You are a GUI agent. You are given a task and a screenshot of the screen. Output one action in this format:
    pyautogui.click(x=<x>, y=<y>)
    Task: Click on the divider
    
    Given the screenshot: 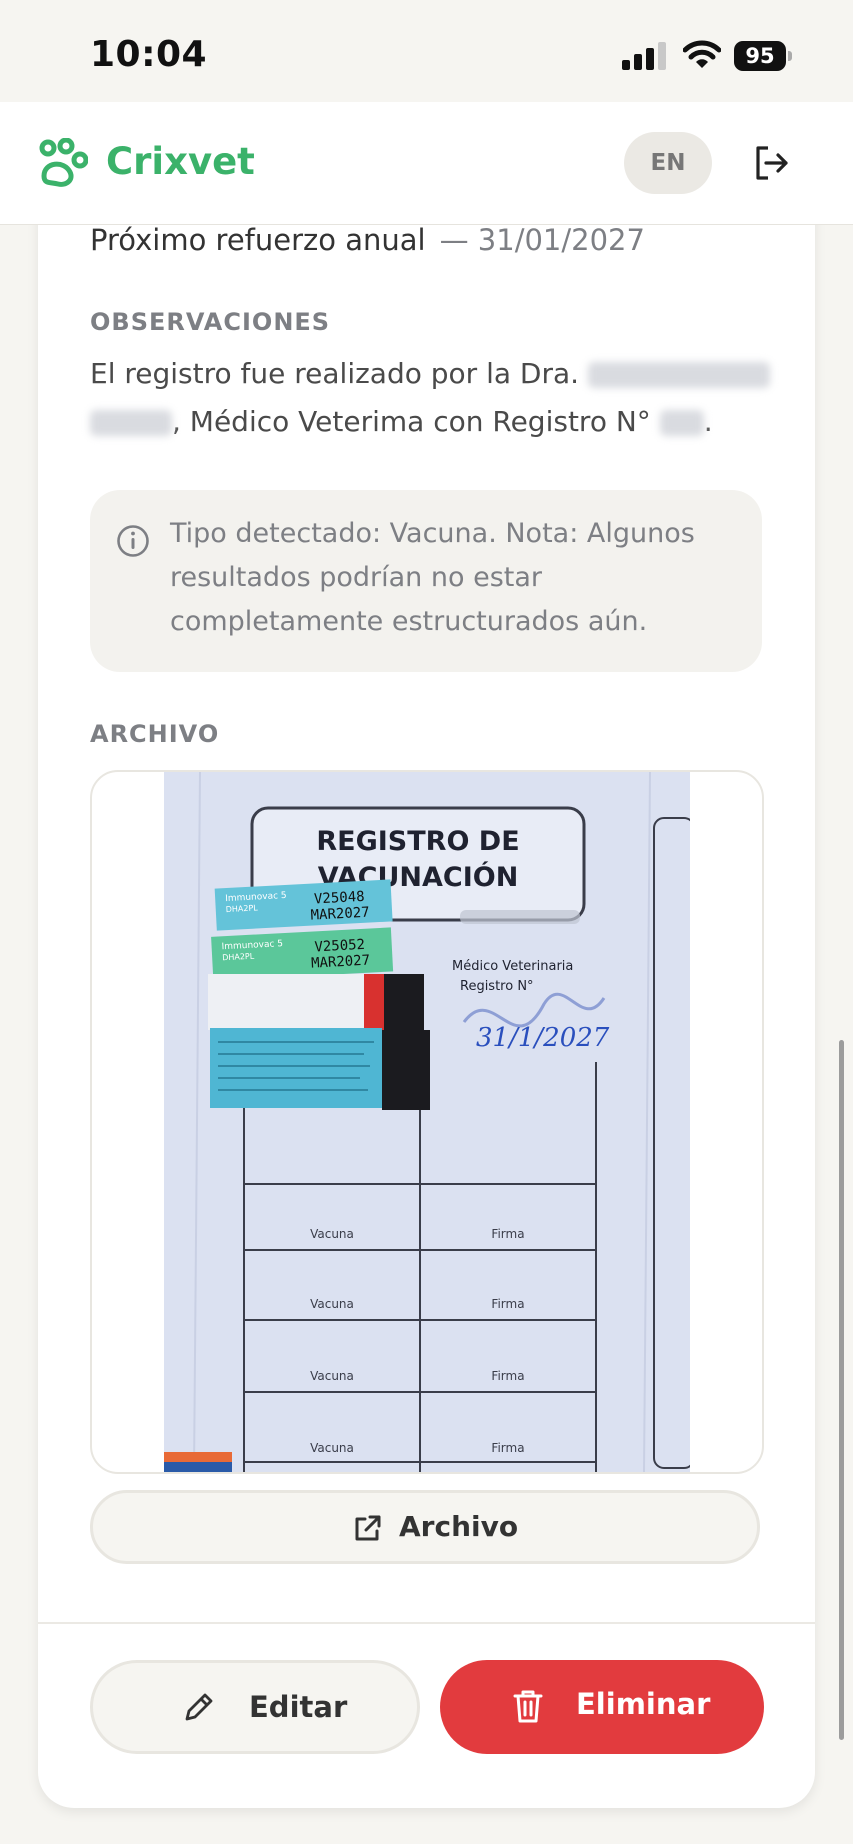 What is the action you would take?
    pyautogui.click(x=426, y=1623)
    